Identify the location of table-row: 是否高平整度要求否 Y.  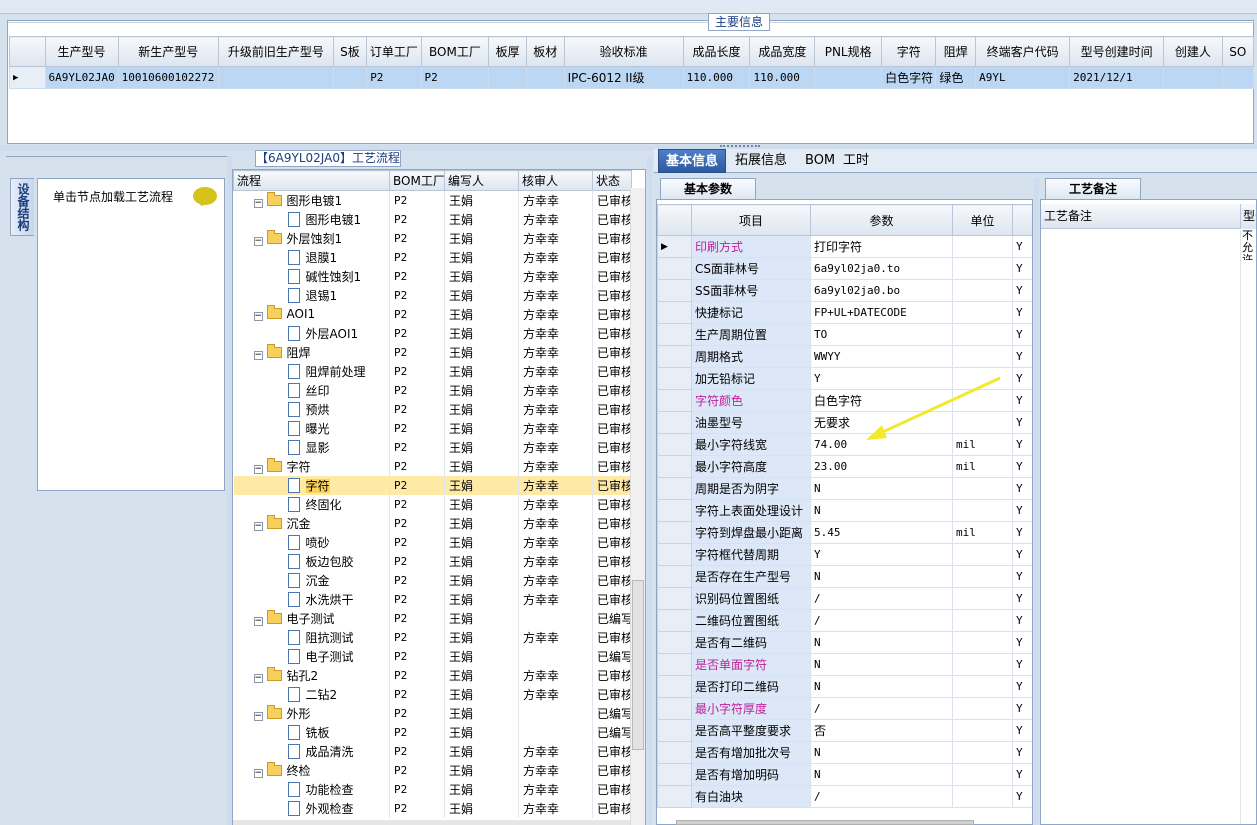
(844, 730).